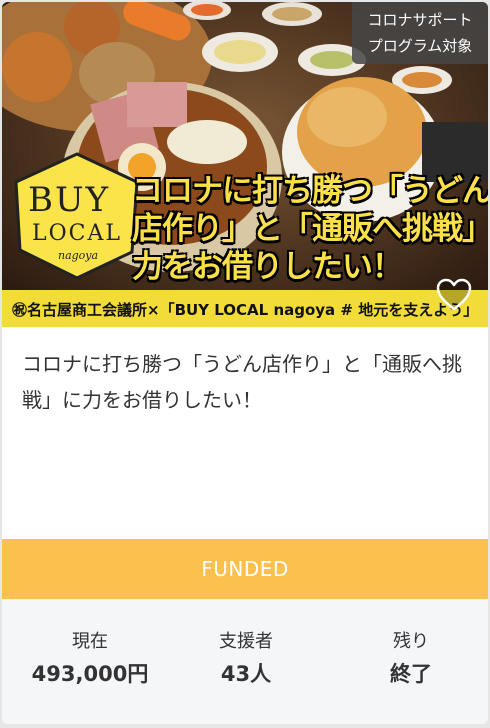  What do you see at coordinates (409, 661) in the screenshot?
I see `stat-remaining: 残り 終了` at bounding box center [409, 661].